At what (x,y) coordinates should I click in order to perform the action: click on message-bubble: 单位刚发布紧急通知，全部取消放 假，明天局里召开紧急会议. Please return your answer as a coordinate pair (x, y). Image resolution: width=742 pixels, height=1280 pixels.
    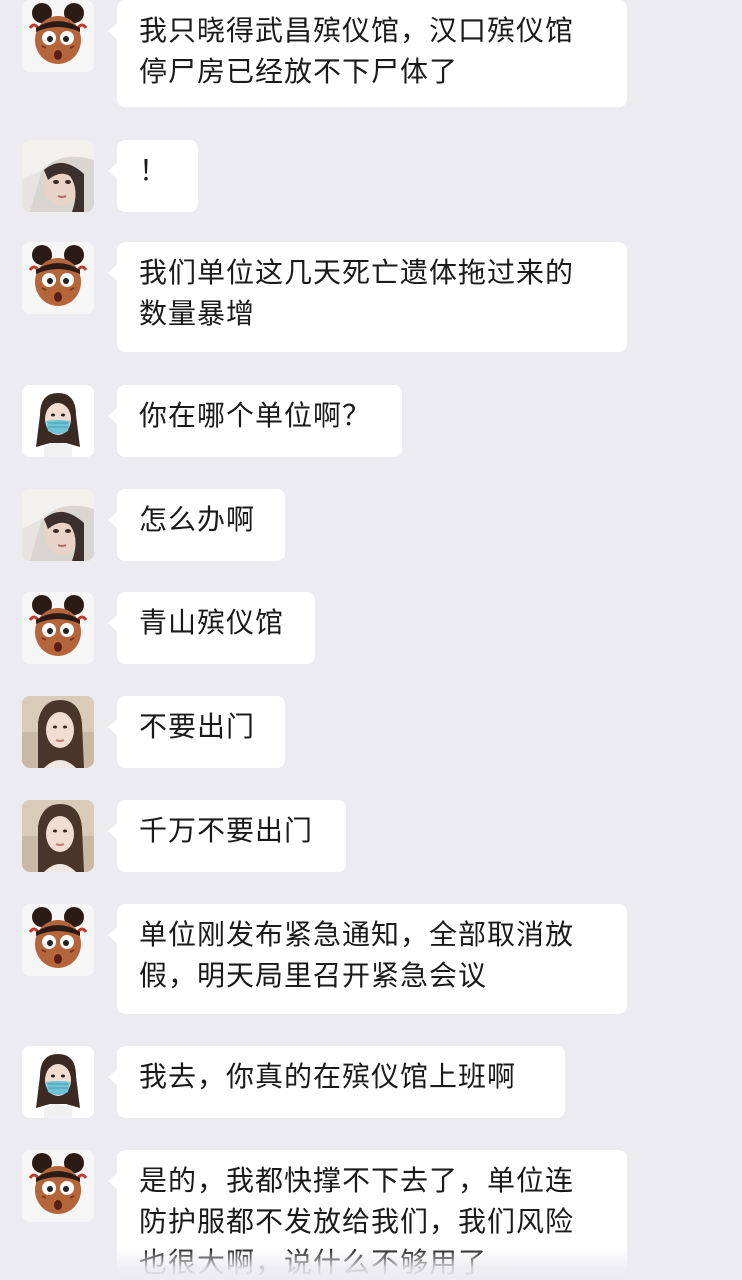
    Looking at the image, I should click on (367, 959).